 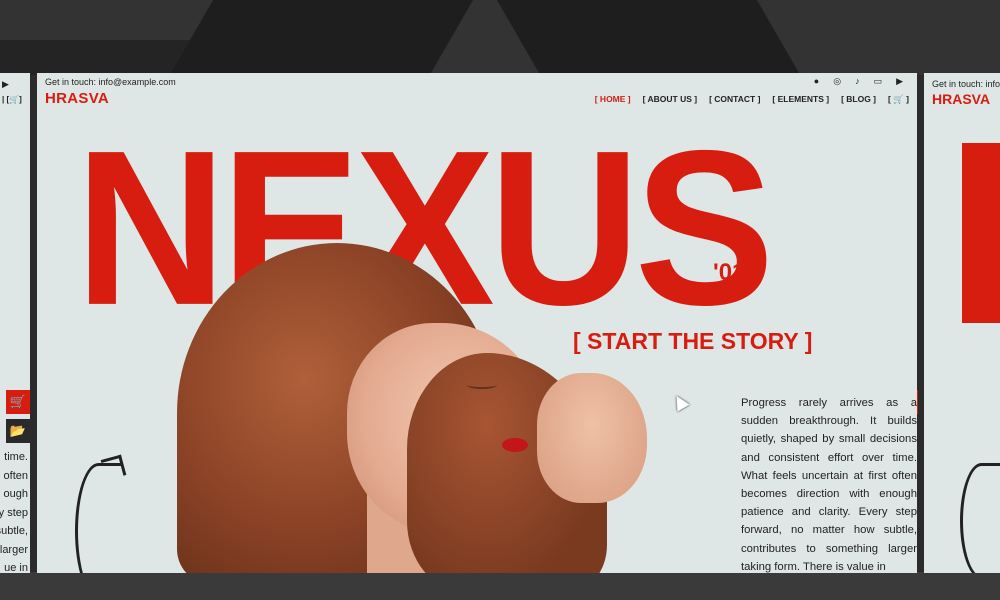 I want to click on nav-home: [ HOME ], so click(x=613, y=99).